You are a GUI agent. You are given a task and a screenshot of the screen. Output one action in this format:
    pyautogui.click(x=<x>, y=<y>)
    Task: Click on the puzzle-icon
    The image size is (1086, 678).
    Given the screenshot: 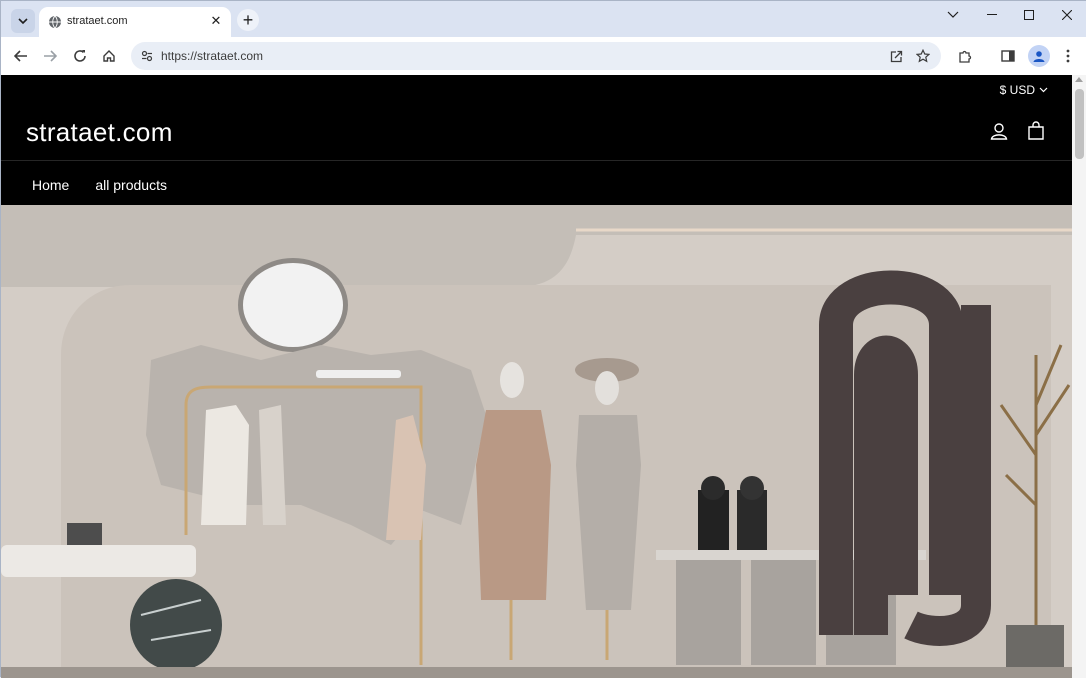 What is the action you would take?
    pyautogui.click(x=964, y=56)
    